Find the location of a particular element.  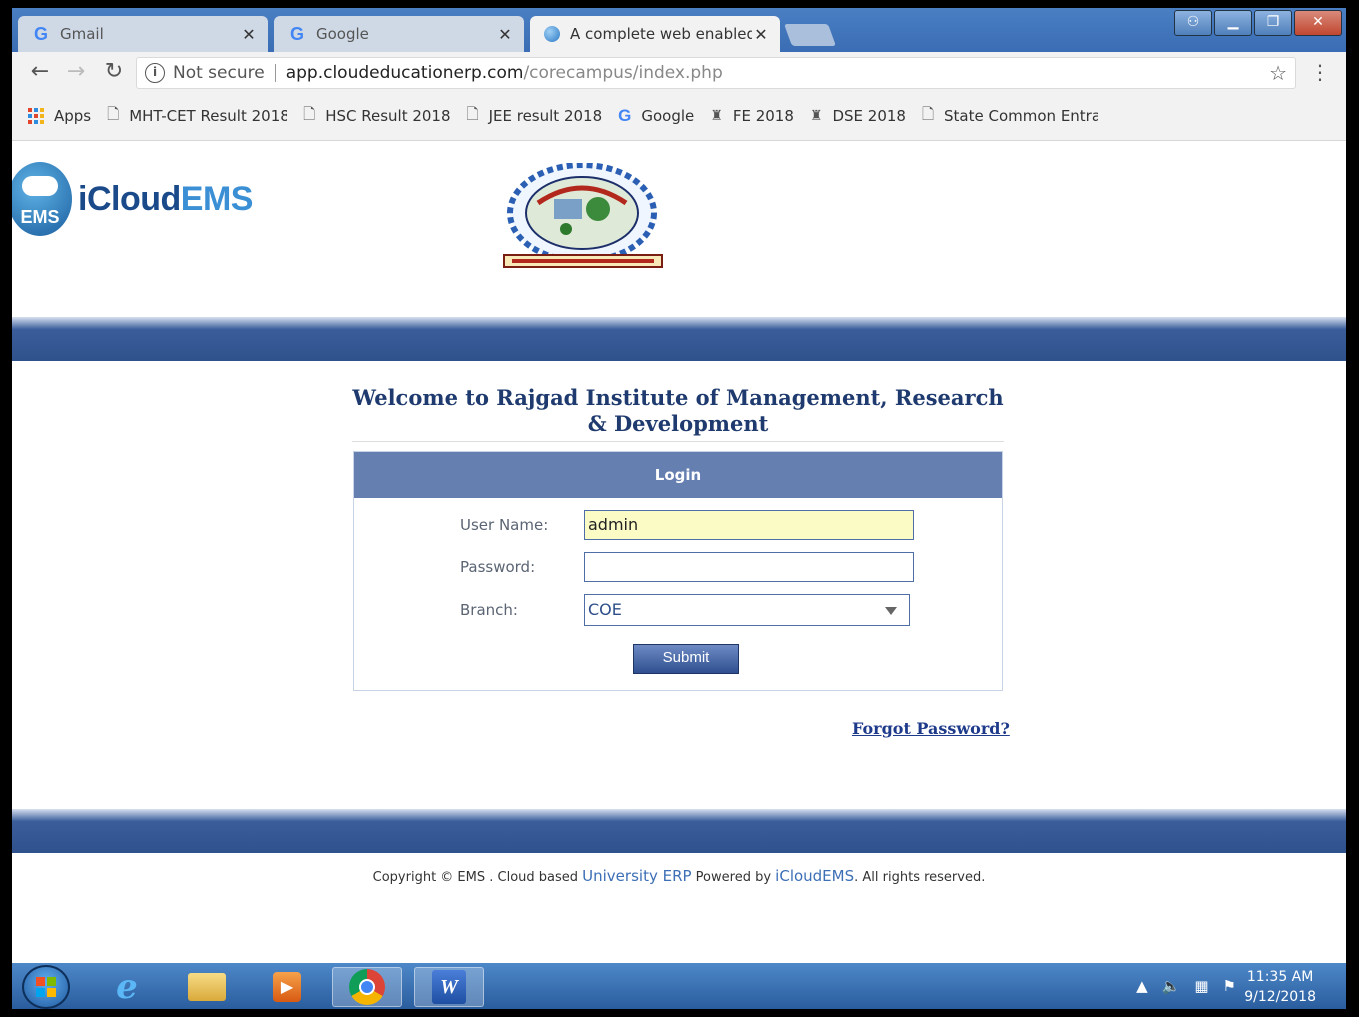

windows-logo-icon is located at coordinates (46, 987).